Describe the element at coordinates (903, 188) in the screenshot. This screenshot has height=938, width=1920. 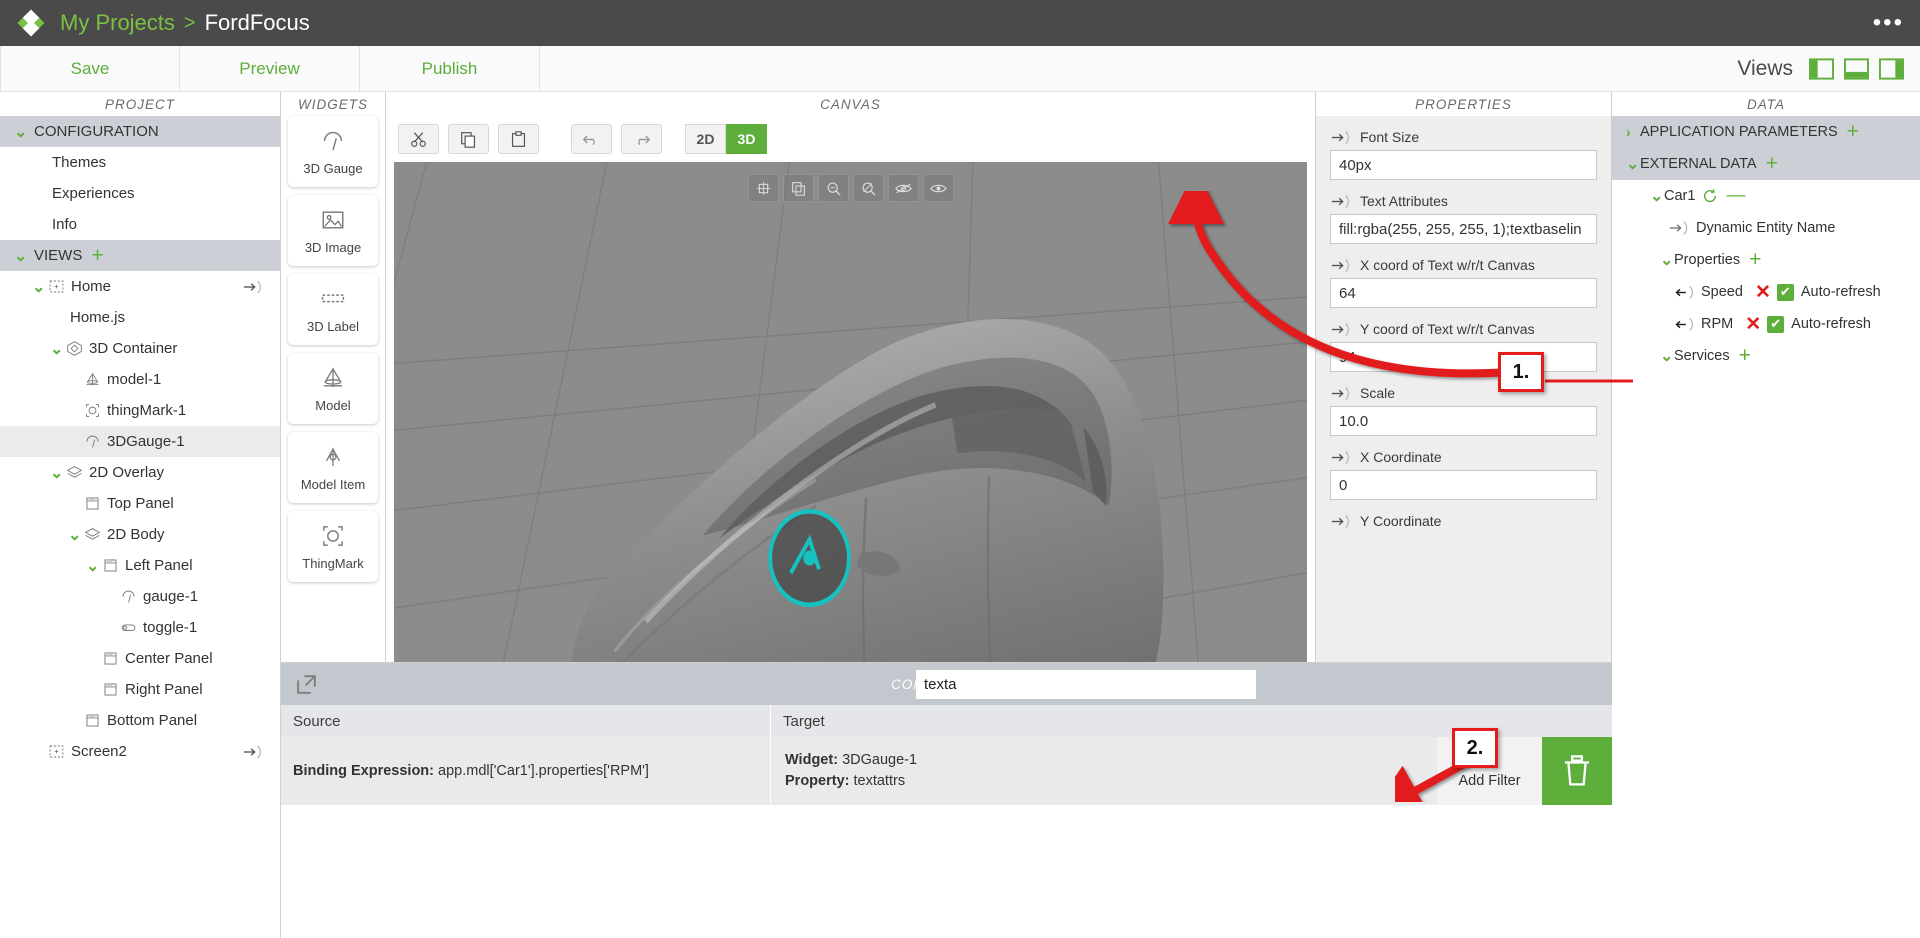
I see `hide-button` at that location.